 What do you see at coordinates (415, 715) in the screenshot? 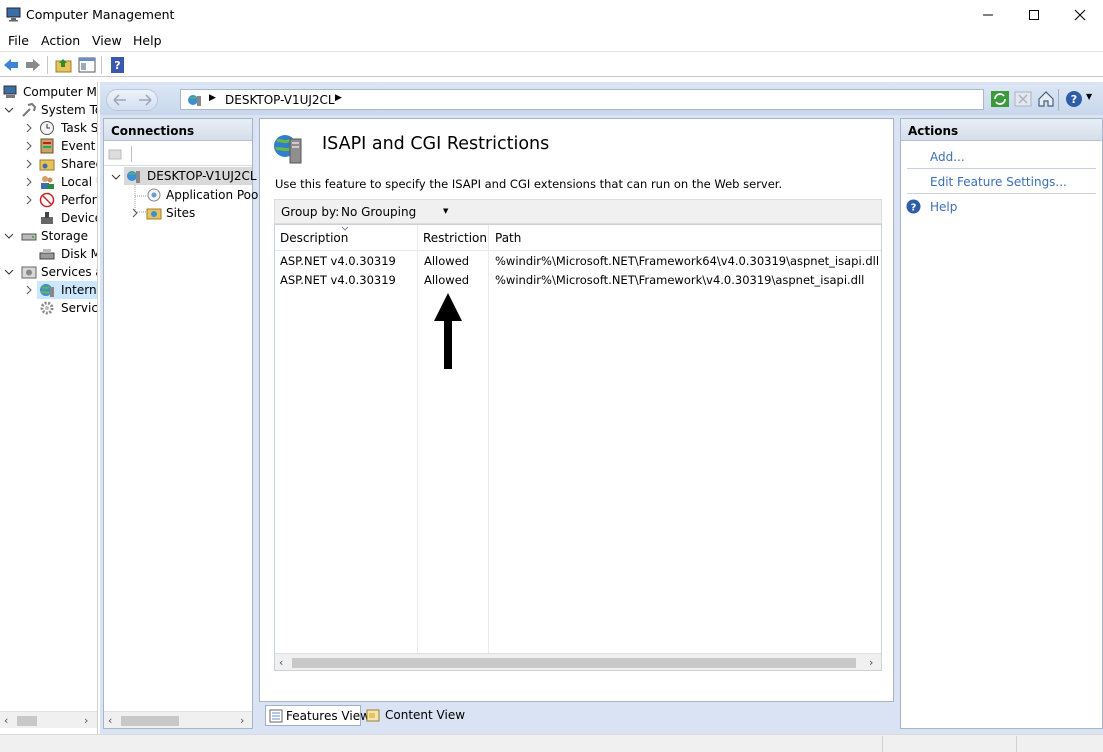
I see `tab-content-view: Content View` at bounding box center [415, 715].